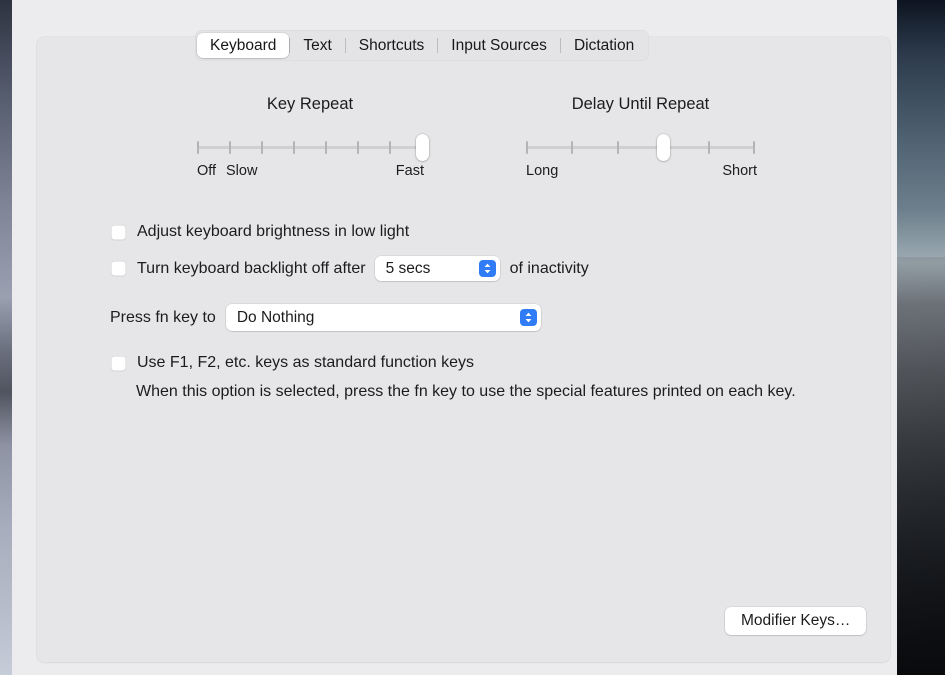  Describe the element at coordinates (437, 268) in the screenshot. I see `backlight-delay-popup: 5 secs` at that location.